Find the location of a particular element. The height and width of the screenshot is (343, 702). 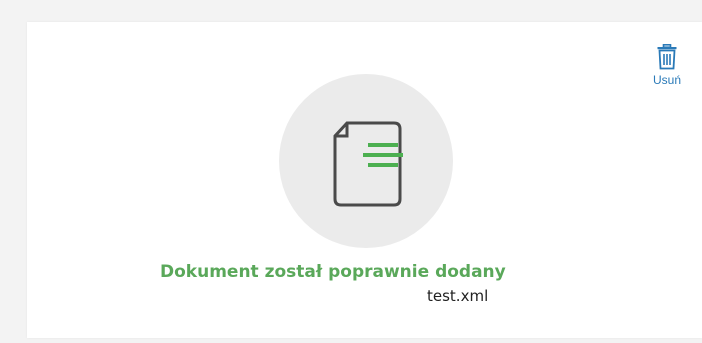

delete-label: Usuń is located at coordinates (666, 80).